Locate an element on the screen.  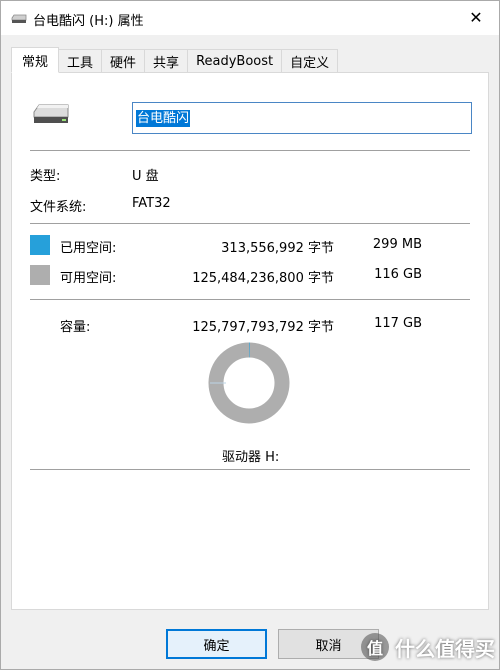
close-icon: ✕ is located at coordinates (476, 17).